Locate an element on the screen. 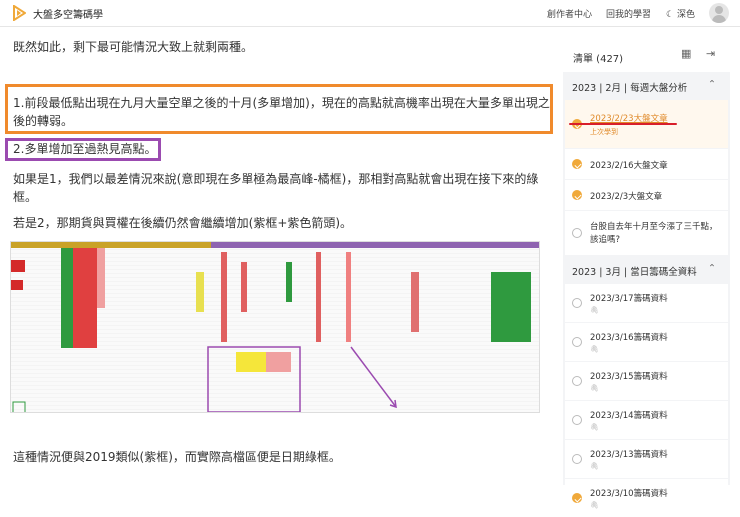  lesson-item: 2023/3/14籌碼資料 🖇 is located at coordinates (646, 420).